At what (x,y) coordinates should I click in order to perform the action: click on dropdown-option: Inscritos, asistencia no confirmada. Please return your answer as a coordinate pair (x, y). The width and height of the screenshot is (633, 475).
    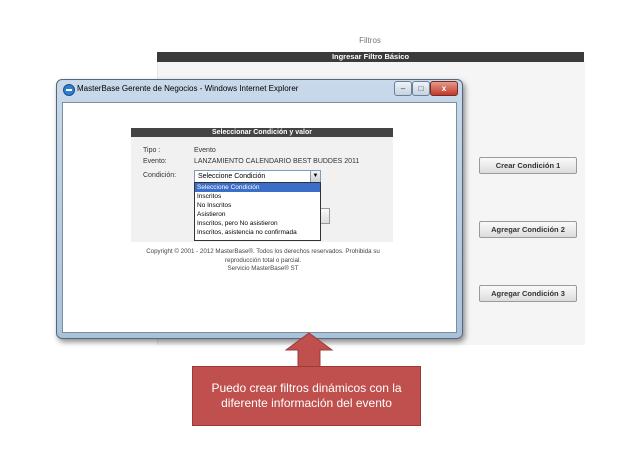
    Looking at the image, I should click on (257, 232).